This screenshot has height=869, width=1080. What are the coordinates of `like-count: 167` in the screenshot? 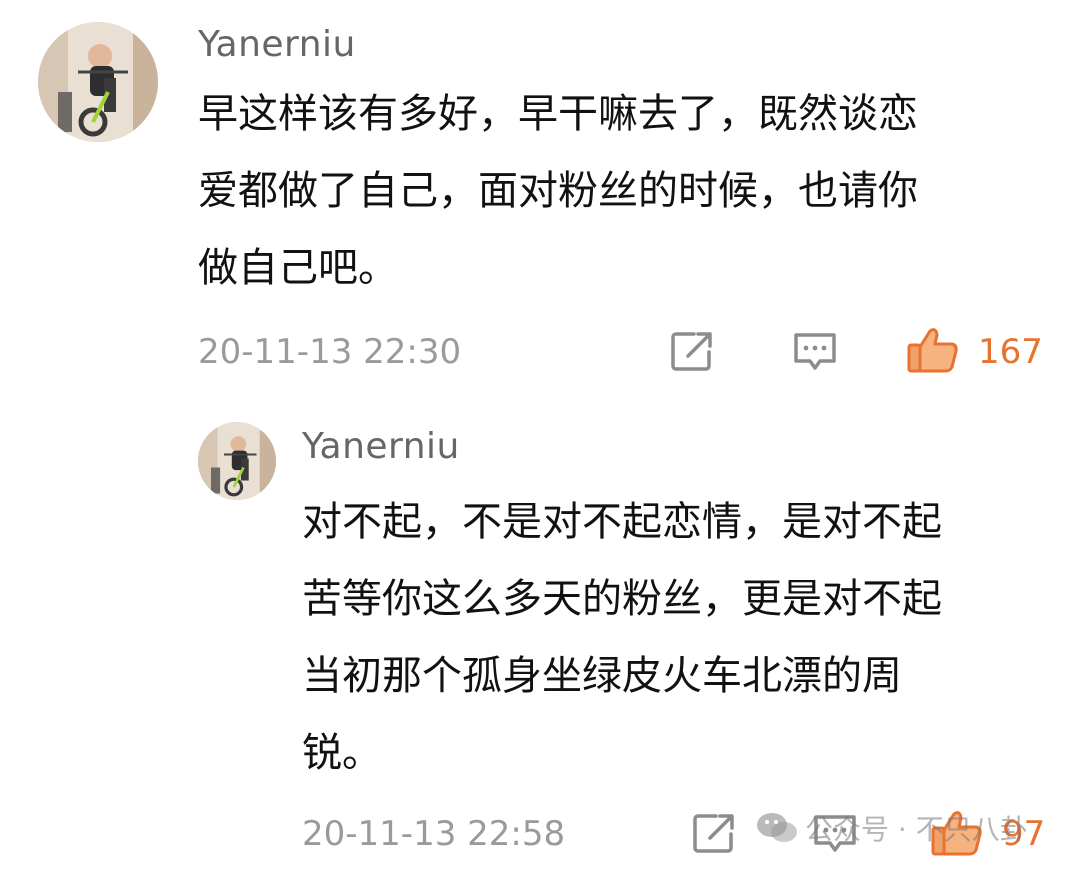 It's located at (1010, 352).